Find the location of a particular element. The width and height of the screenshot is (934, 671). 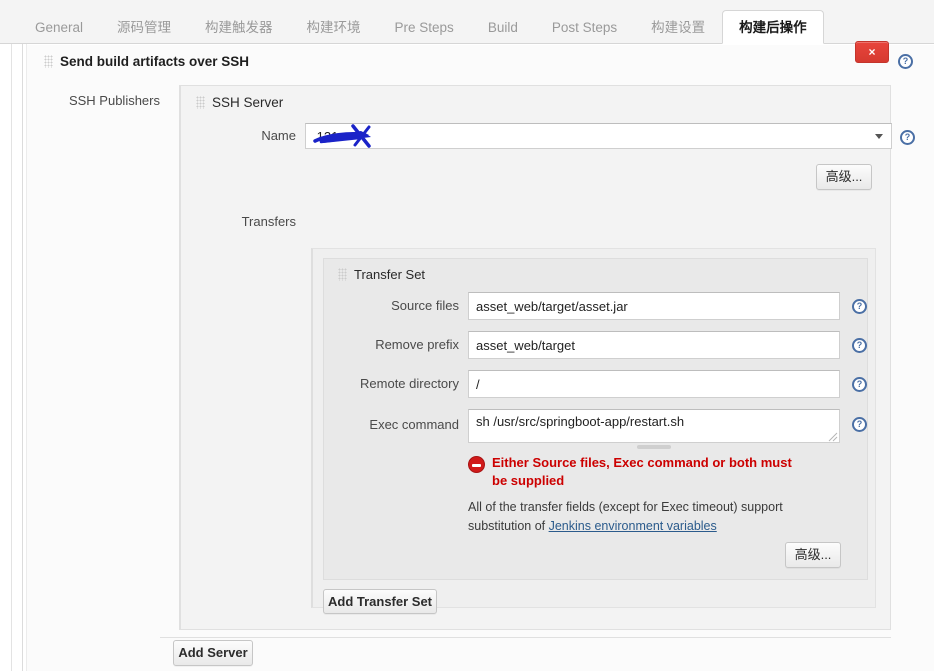

exec-command-help-icon is located at coordinates (859, 424).